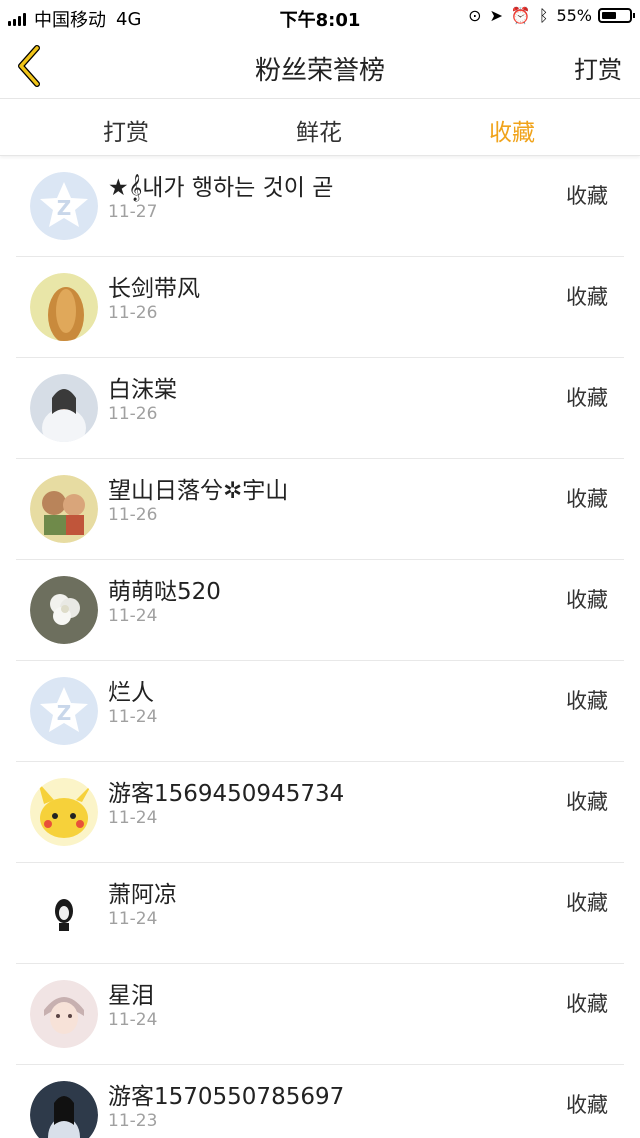  Describe the element at coordinates (543, 15) in the screenshot. I see `bluetooth-icon: ᛒ` at that location.